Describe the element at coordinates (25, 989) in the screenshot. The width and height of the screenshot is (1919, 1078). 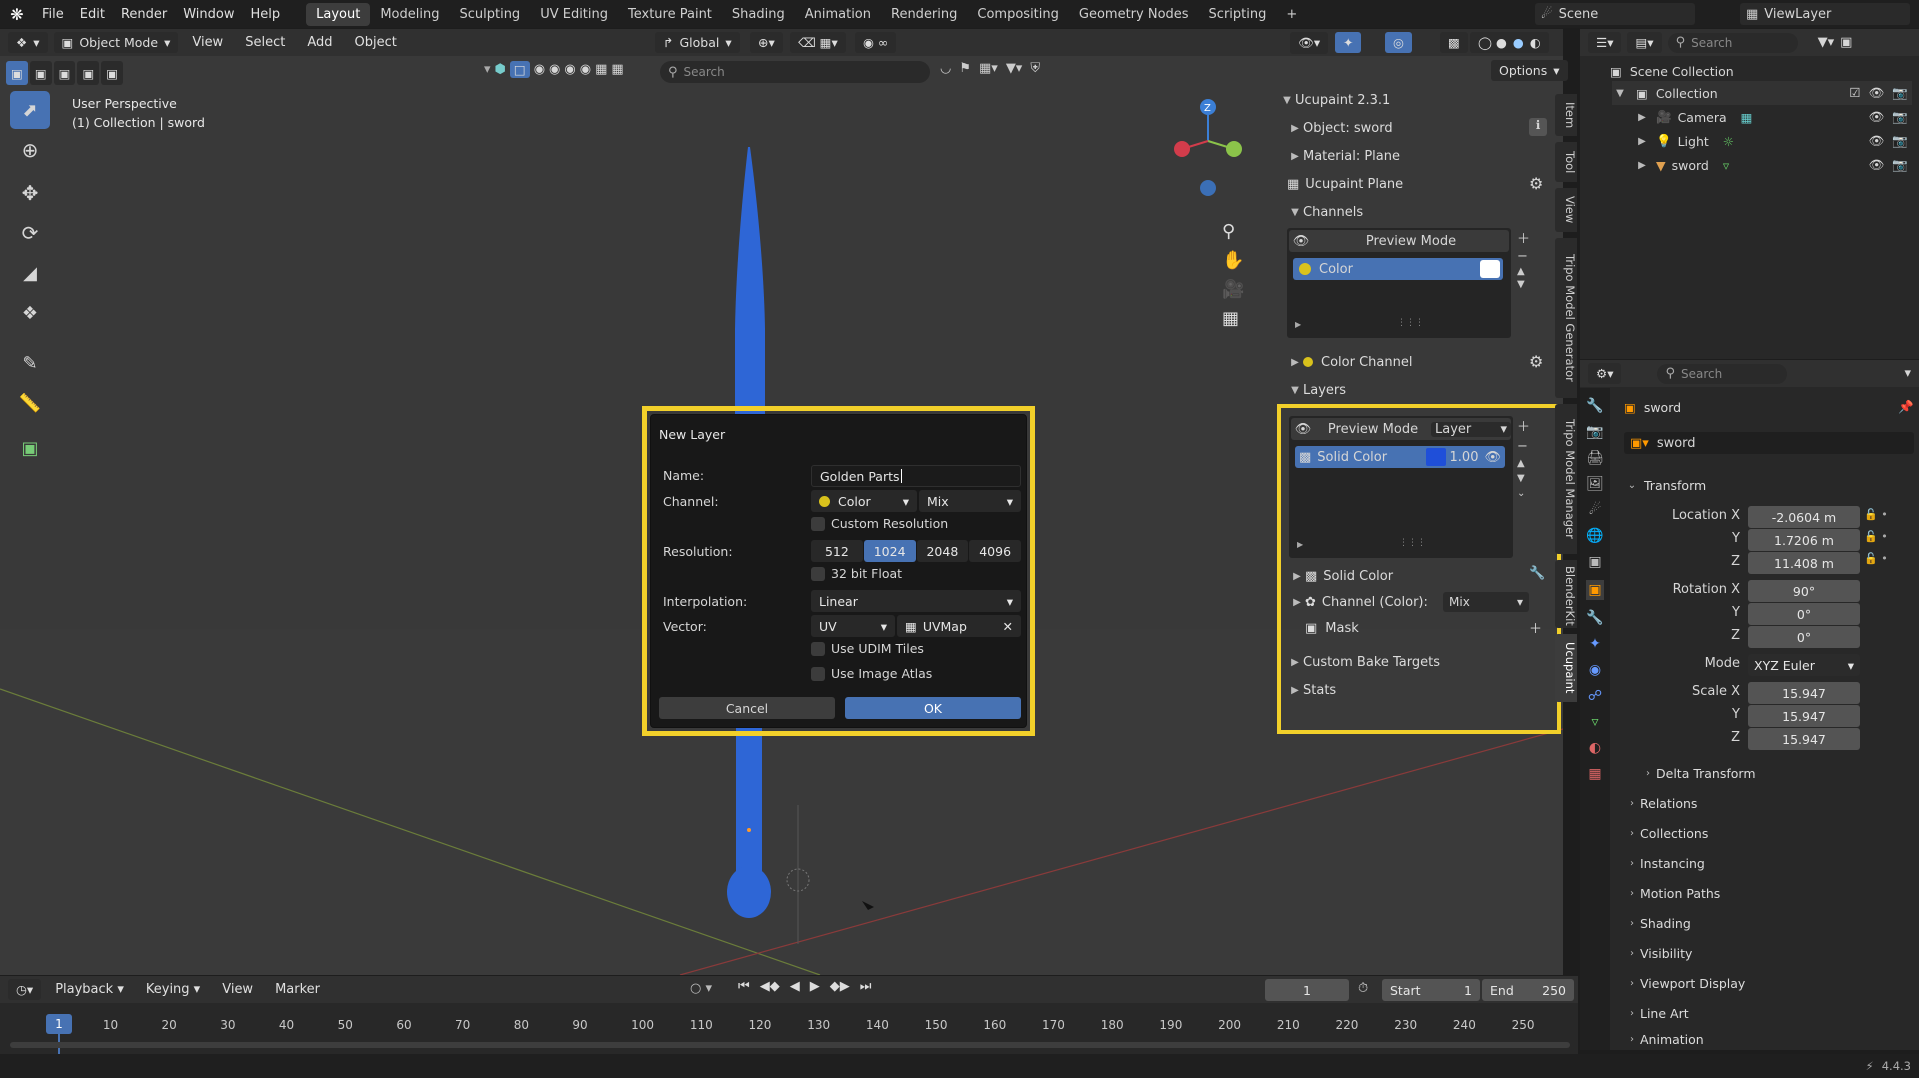
I see `timeline-editor-type: ◷▾` at that location.